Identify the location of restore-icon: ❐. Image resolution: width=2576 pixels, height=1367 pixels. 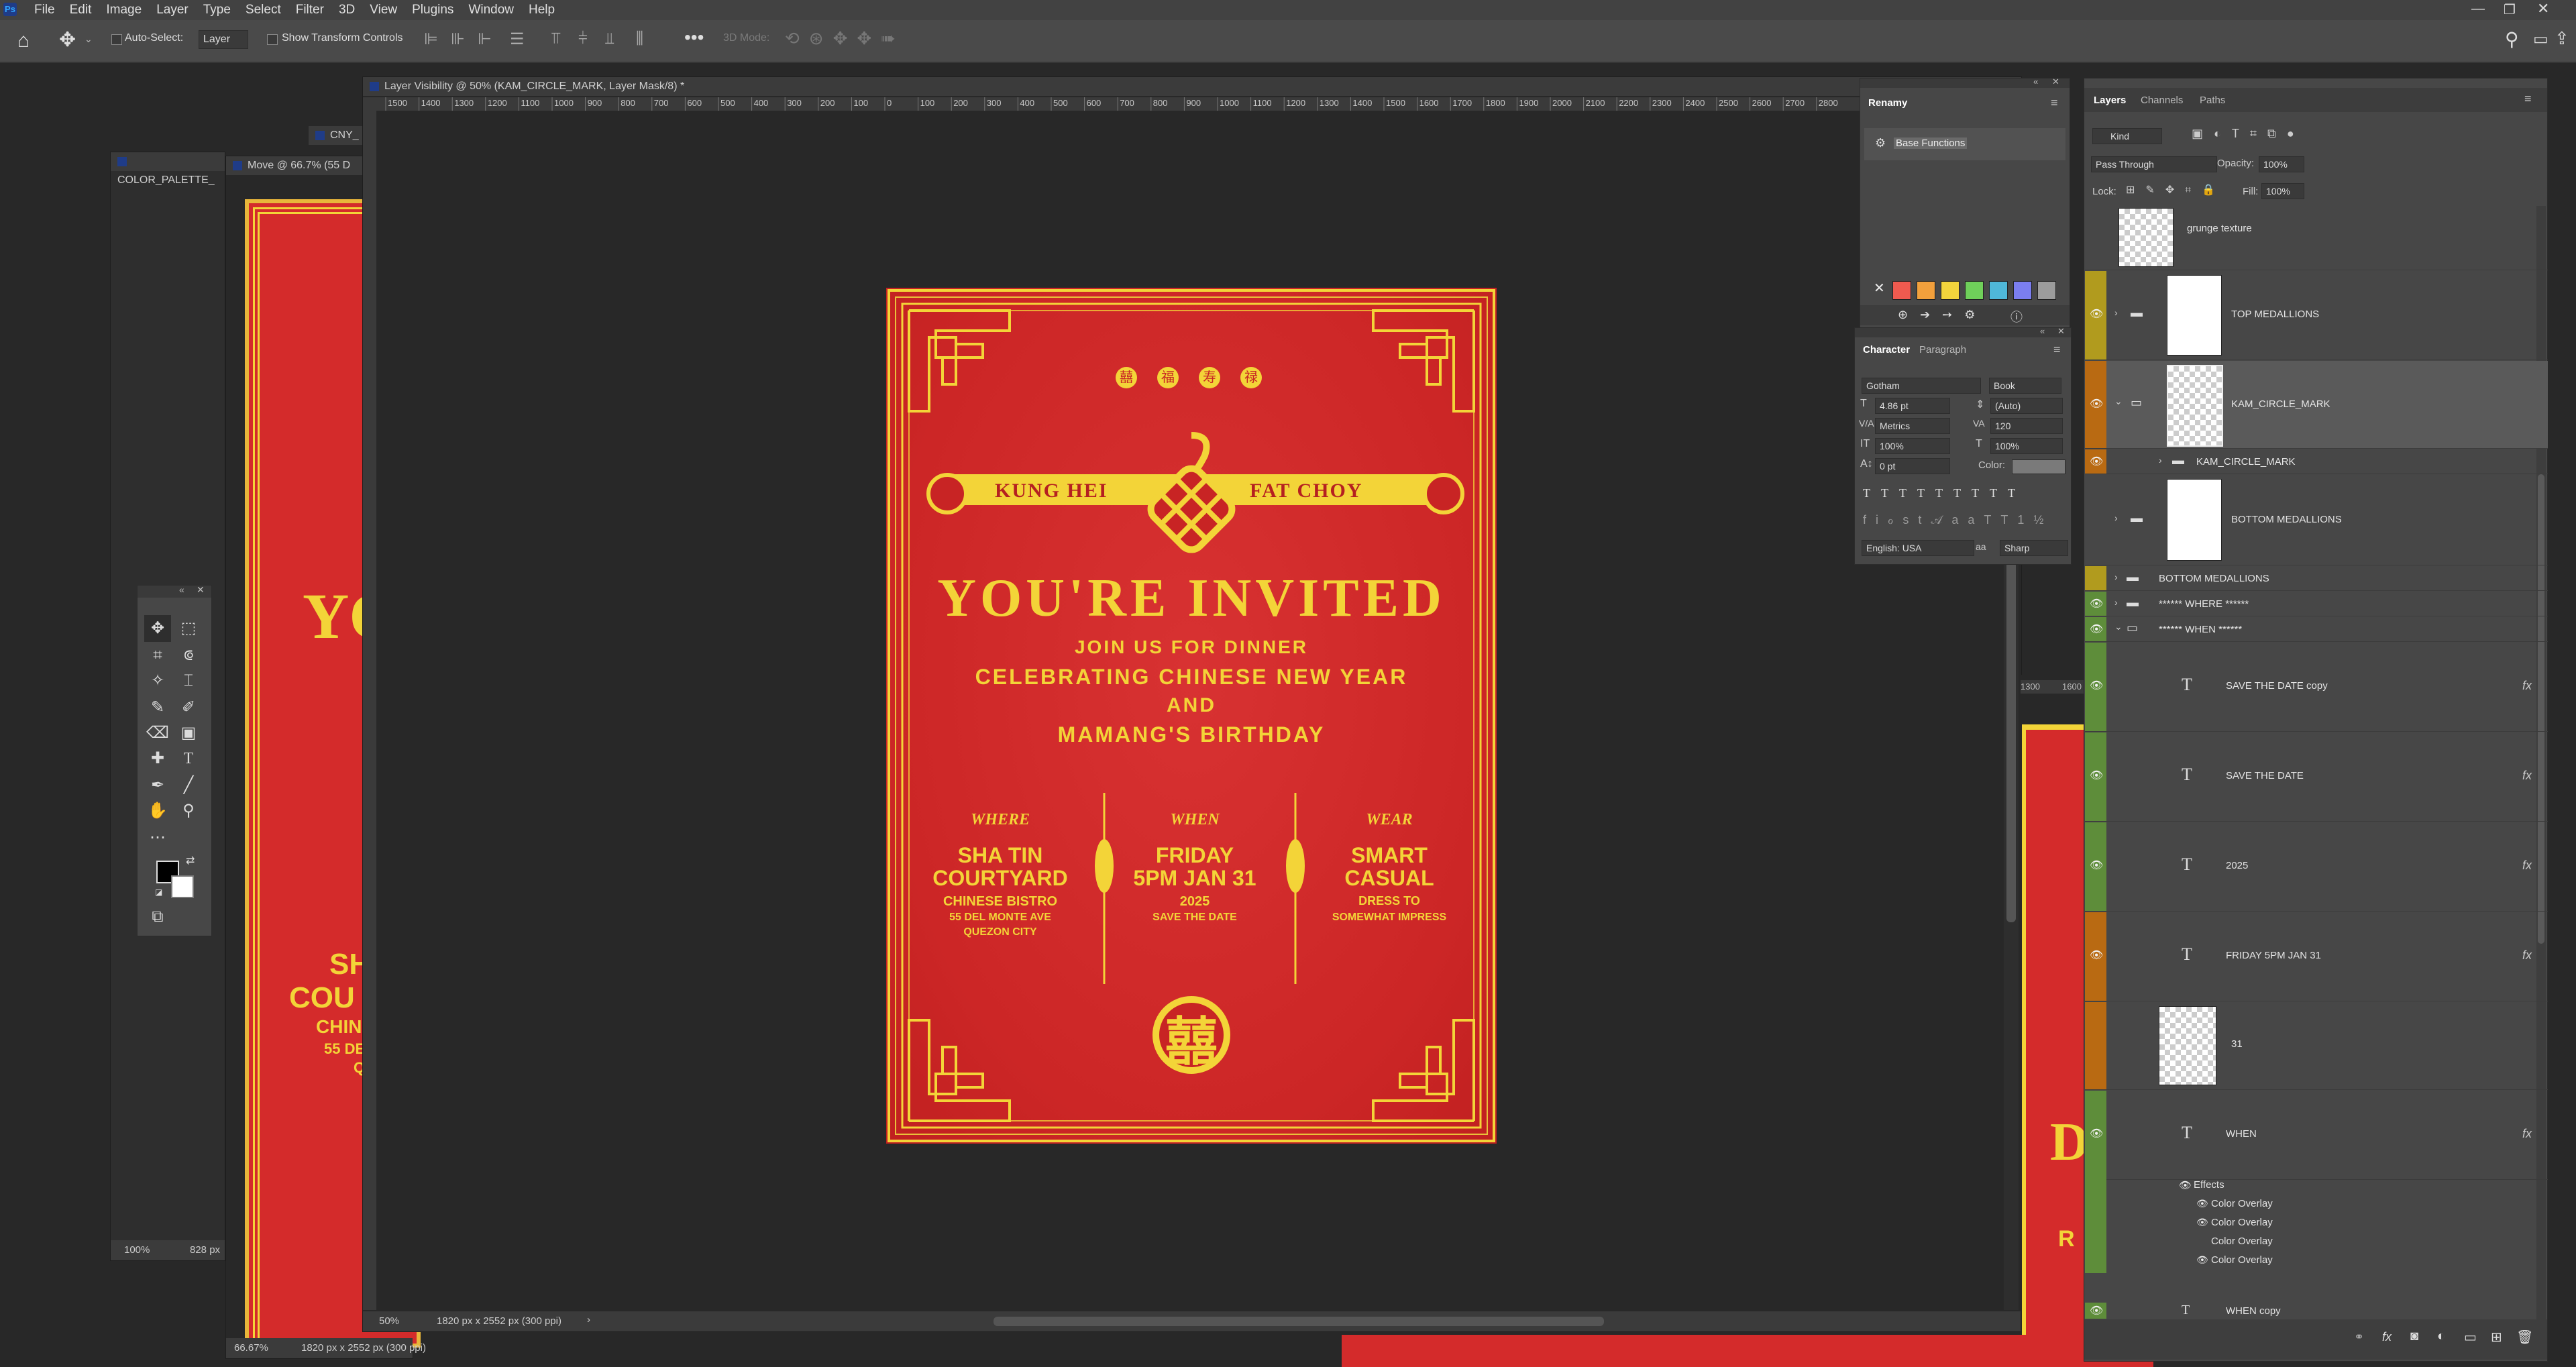
(2510, 9).